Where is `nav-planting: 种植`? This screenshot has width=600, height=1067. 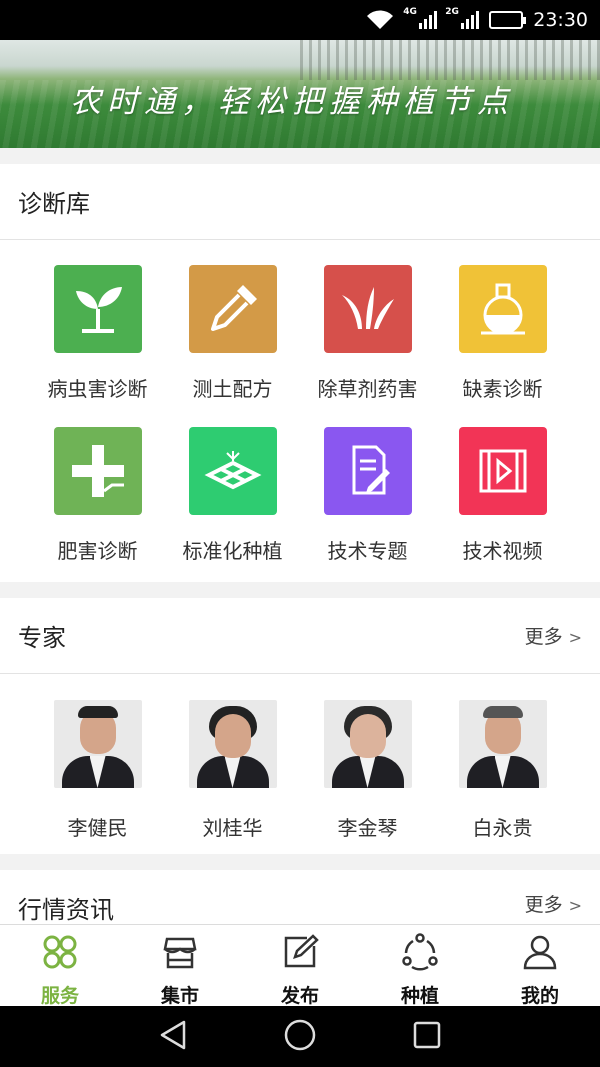
nav-planting: 种植 is located at coordinates (420, 966).